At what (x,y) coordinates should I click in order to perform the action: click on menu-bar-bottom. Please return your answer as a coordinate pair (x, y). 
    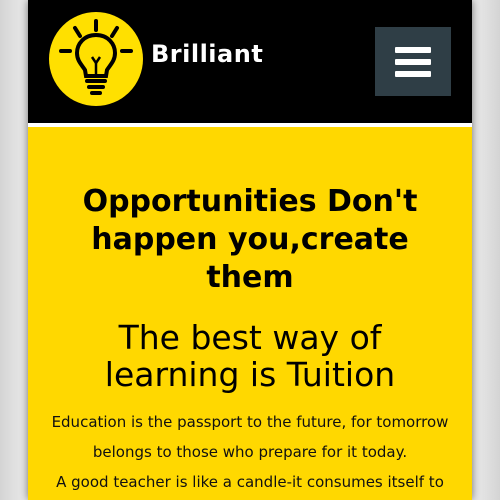
    Looking at the image, I should click on (413, 74).